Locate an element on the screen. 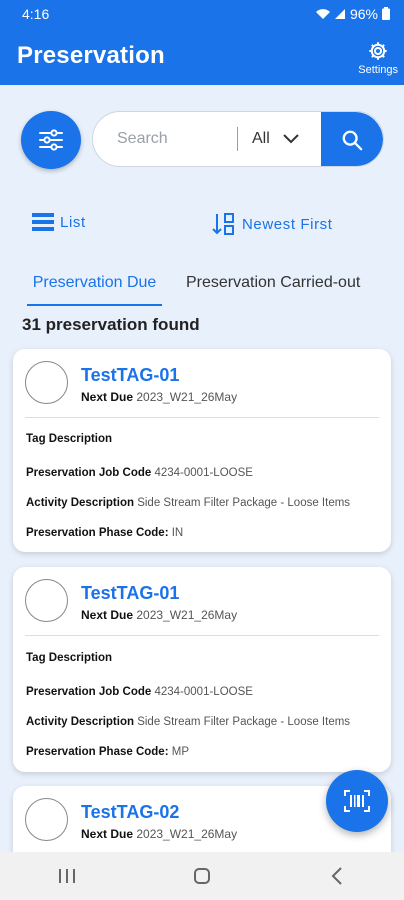 The width and height of the screenshot is (404, 900). back-button is located at coordinates (337, 876).